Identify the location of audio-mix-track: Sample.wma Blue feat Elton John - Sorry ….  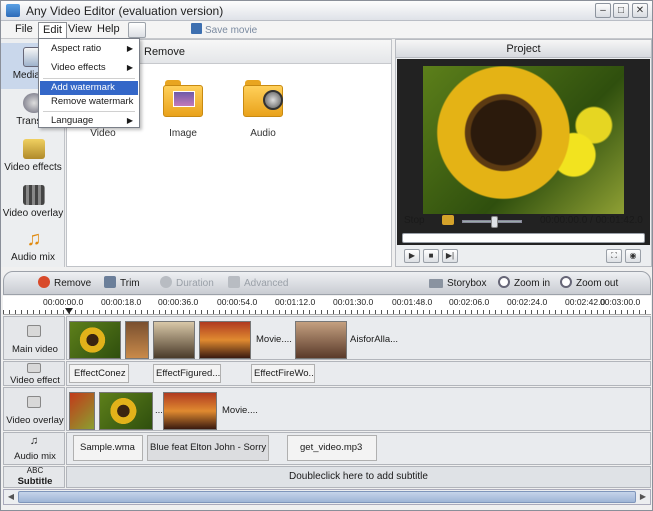
(358, 448).